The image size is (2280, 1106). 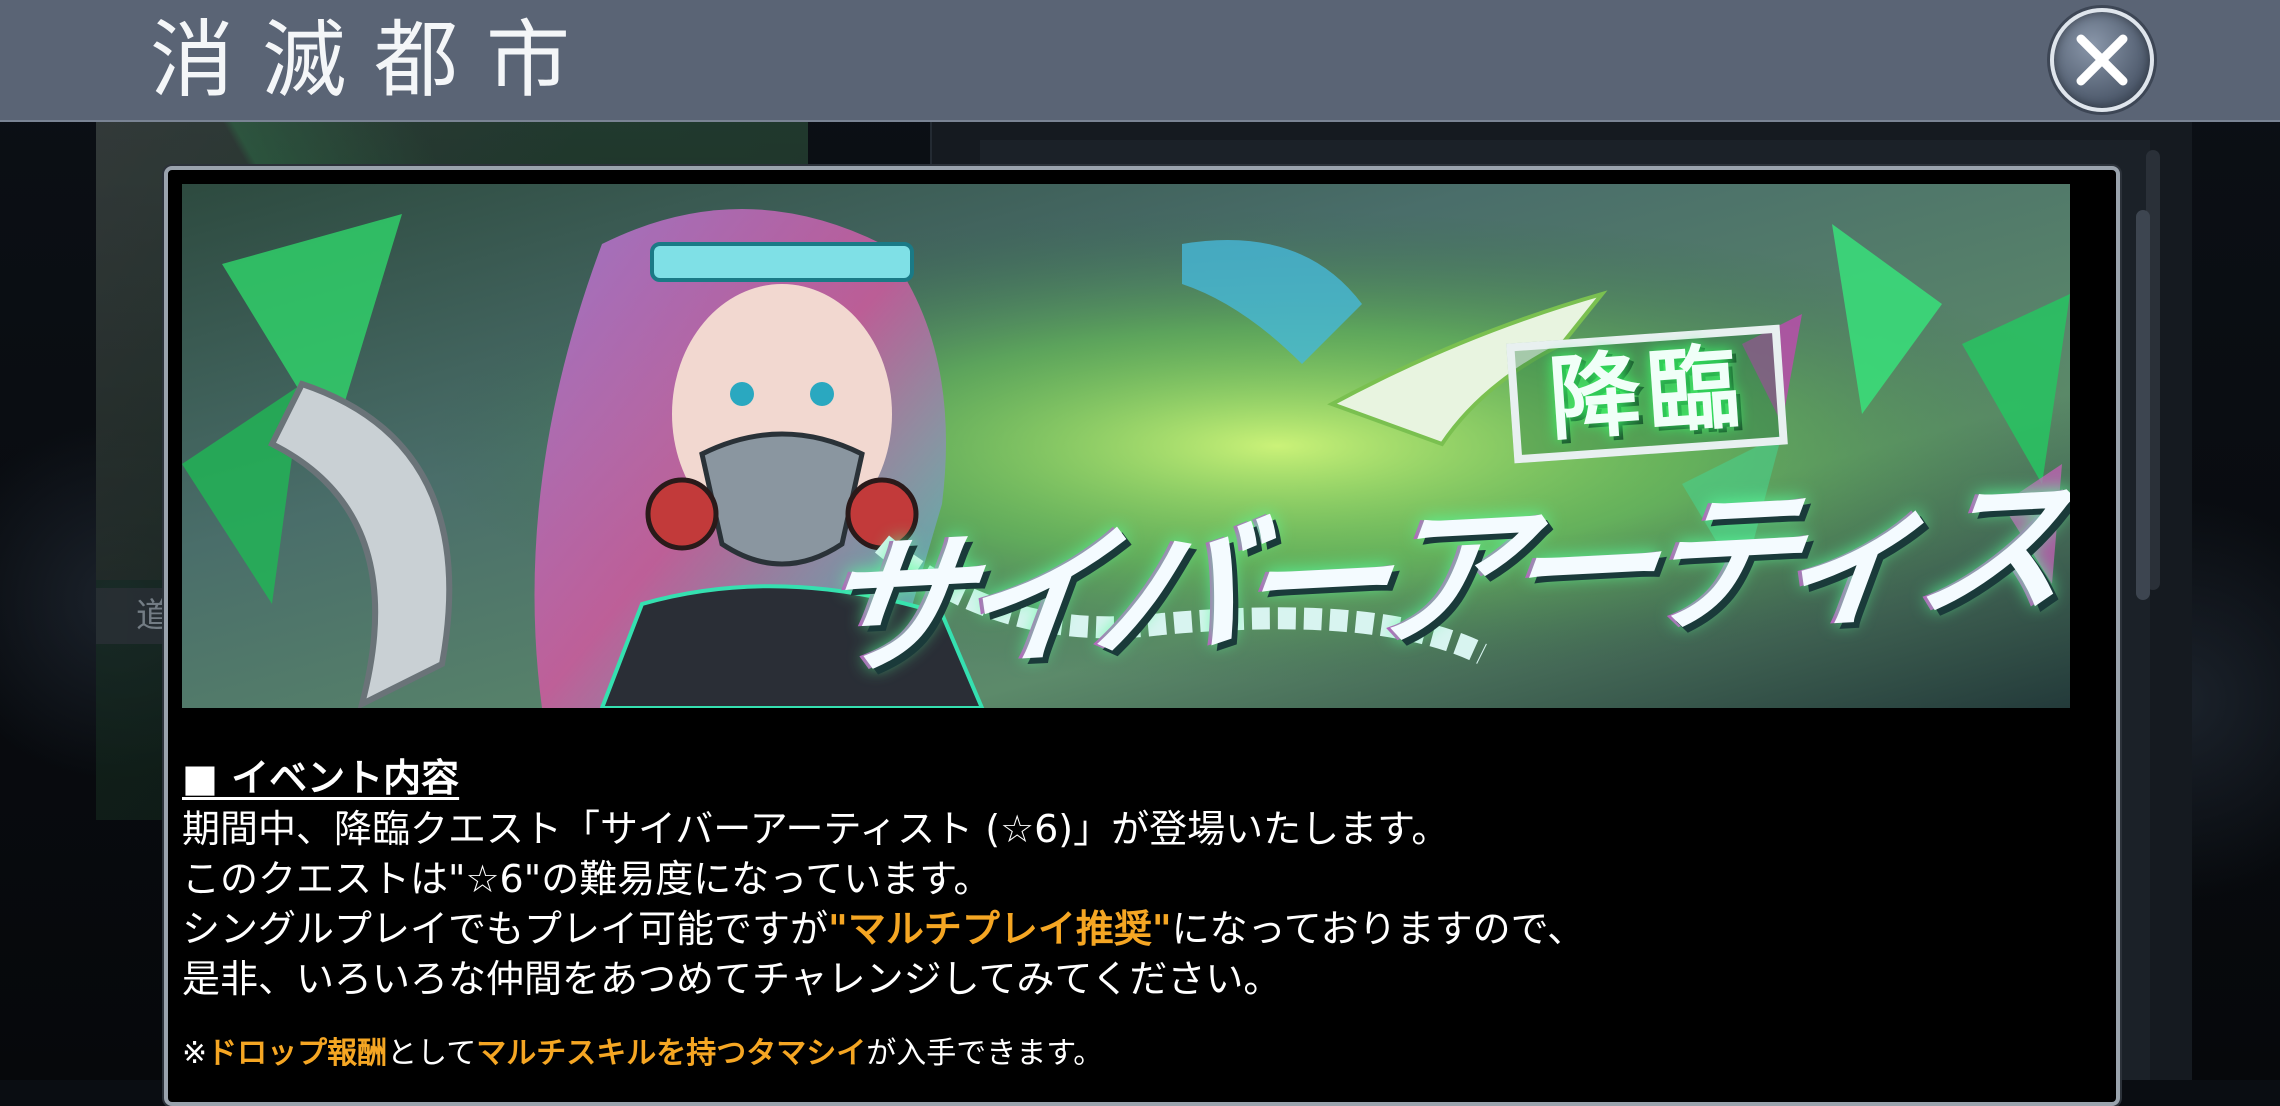 What do you see at coordinates (1000, 929) in the screenshot?
I see `multiplay-recommended-highlight: "マルチプレイ推奨"` at bounding box center [1000, 929].